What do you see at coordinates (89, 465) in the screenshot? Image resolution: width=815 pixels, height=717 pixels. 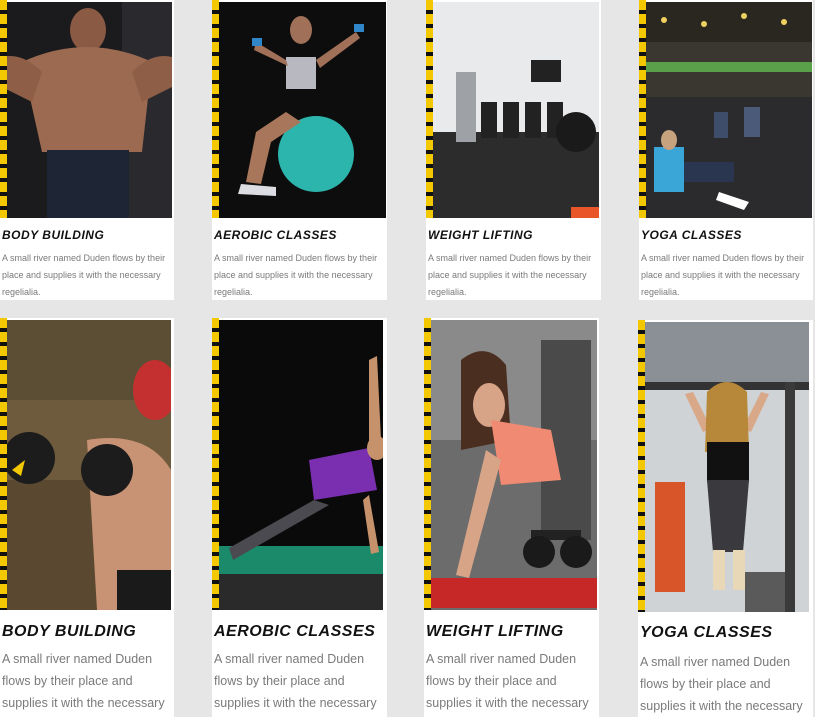 I see `boxer-photo` at bounding box center [89, 465].